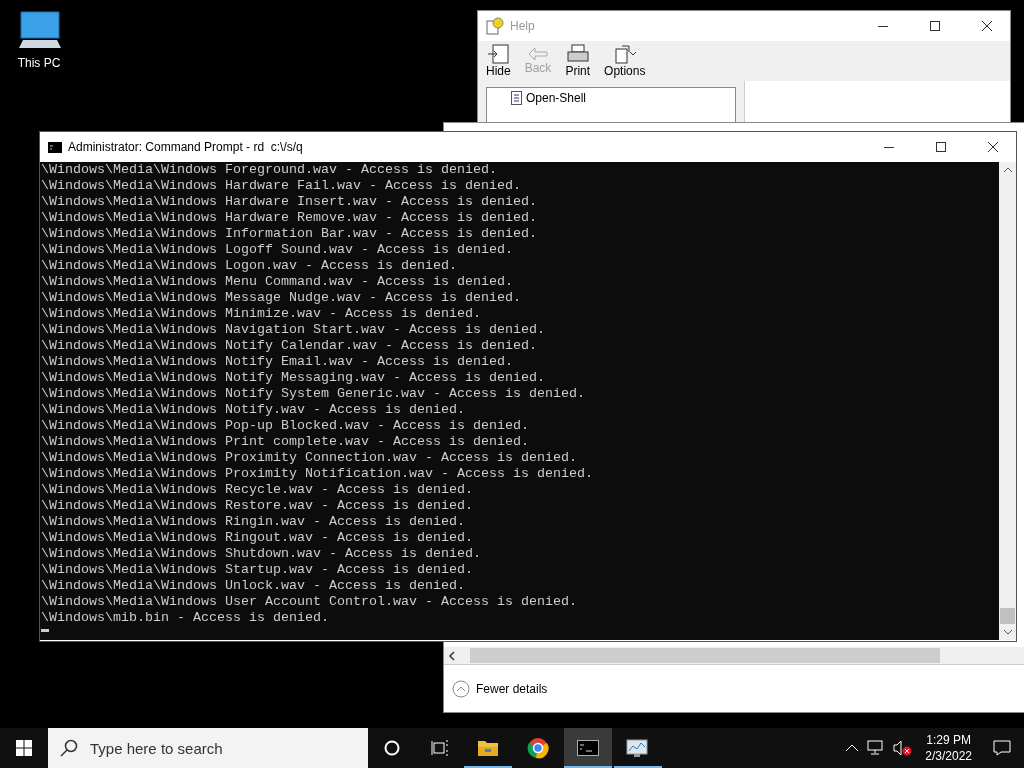 The width and height of the screenshot is (1024, 768). Describe the element at coordinates (876, 748) in the screenshot. I see `network-icon` at that location.